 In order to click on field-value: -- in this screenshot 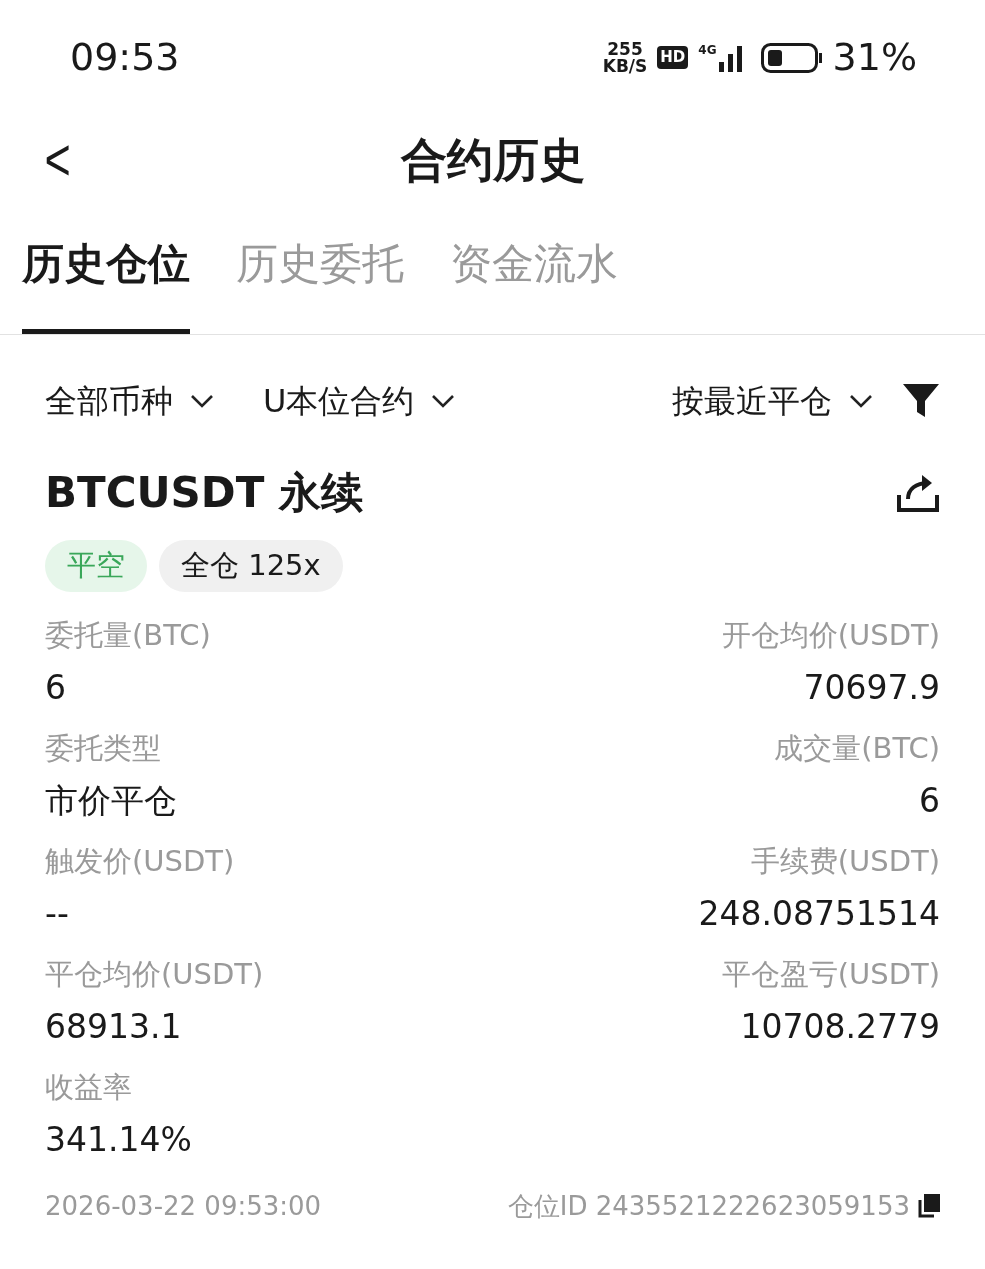, I will do `click(57, 914)`.